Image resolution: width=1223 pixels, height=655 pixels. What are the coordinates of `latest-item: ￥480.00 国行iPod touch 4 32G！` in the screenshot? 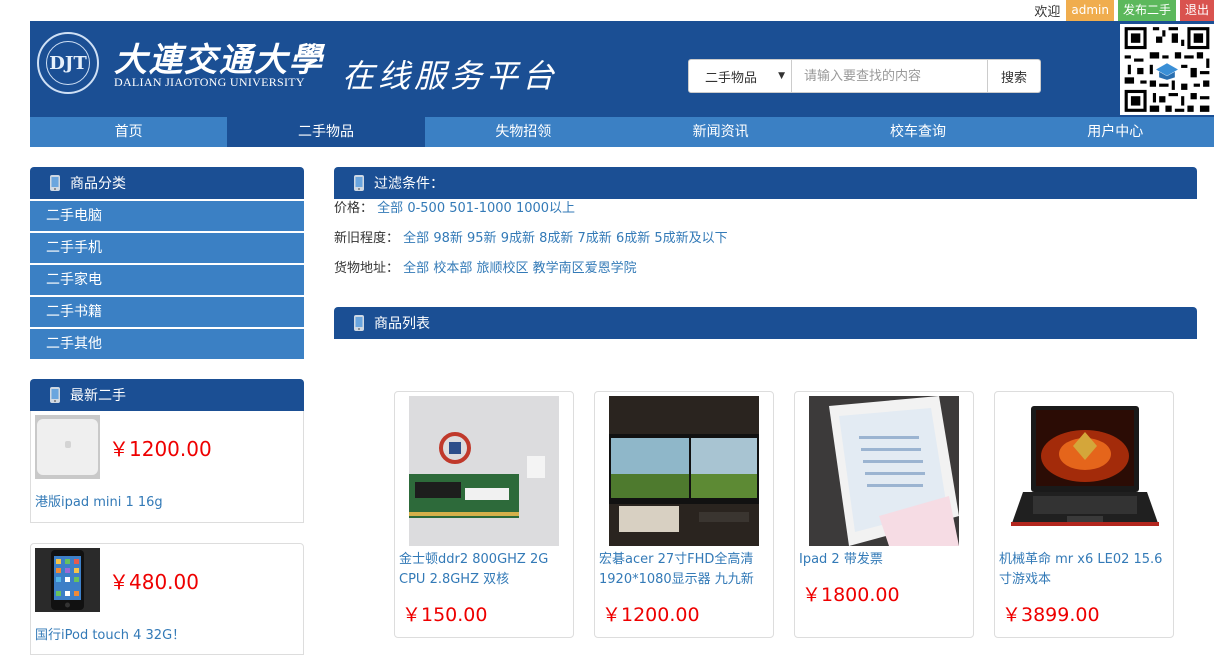 It's located at (167, 599).